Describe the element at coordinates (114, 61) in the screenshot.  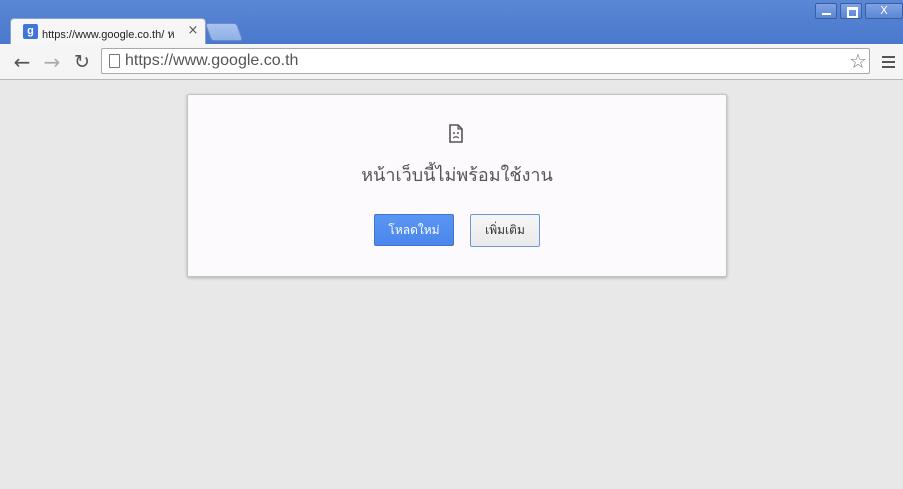
I see `page-icon` at that location.